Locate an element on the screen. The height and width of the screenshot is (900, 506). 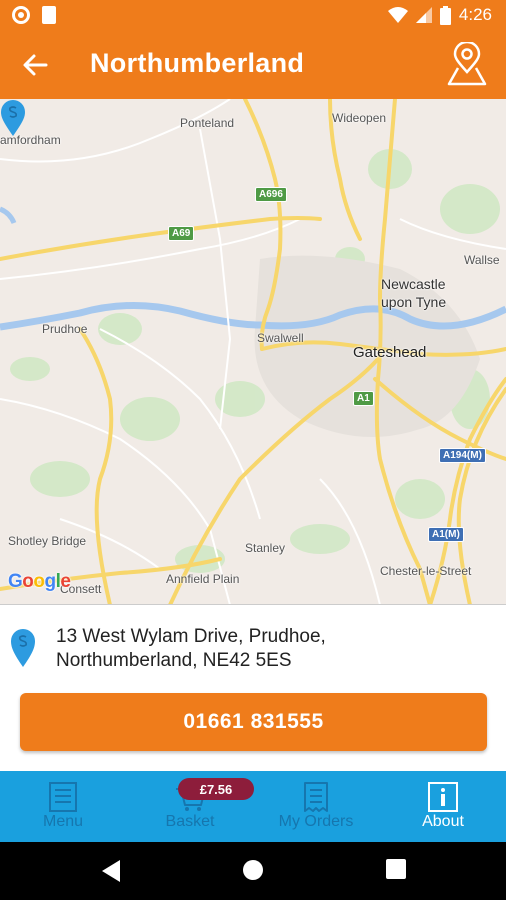
map-label-annfield-plain: Annfield Plain is located at coordinates (203, 579).